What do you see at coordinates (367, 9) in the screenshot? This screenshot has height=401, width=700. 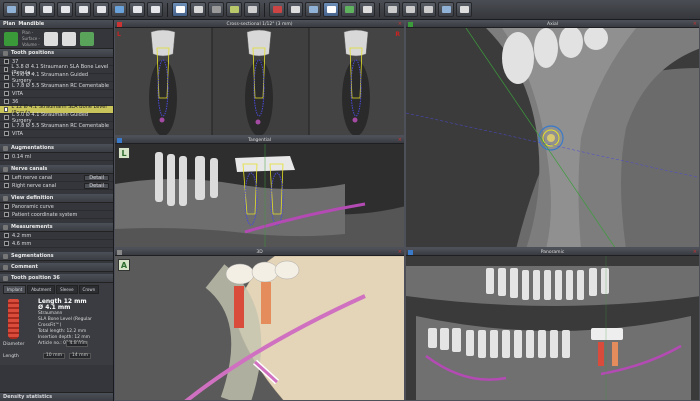 I see `zoom-icon` at bounding box center [367, 9].